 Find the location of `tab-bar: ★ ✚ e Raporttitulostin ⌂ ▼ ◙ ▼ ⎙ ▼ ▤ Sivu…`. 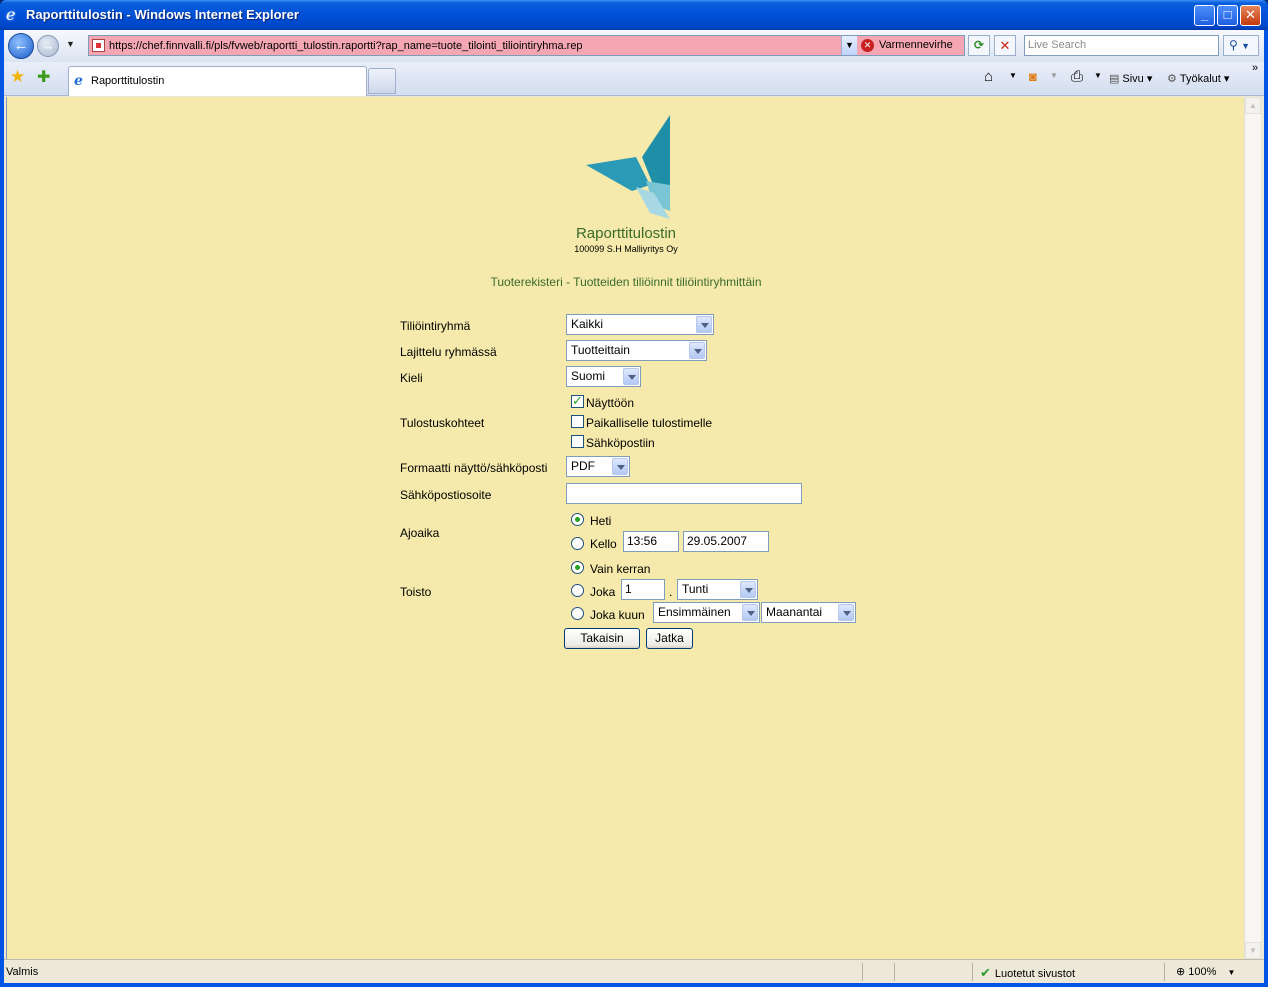

tab-bar: ★ ✚ e Raporttitulostin ⌂ ▼ ◙ ▼ ⎙ ▼ ▤ Sivu… is located at coordinates (634, 79).